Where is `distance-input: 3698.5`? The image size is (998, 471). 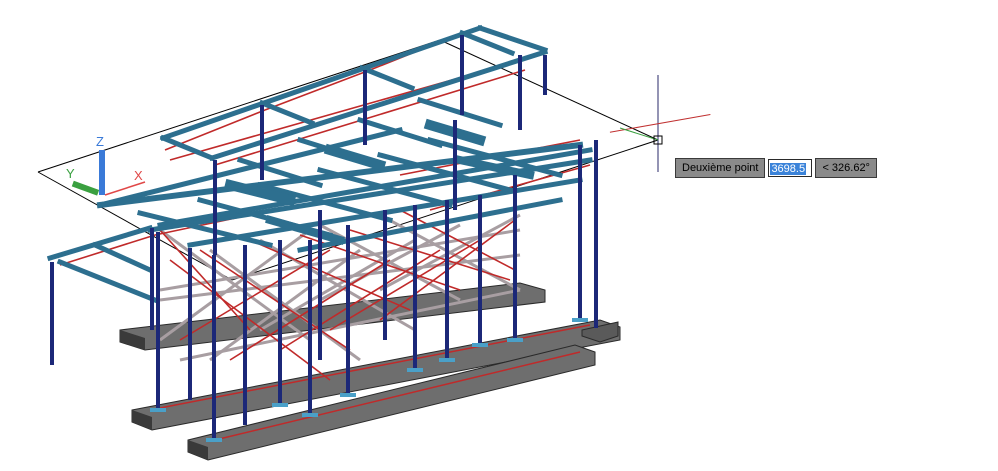
distance-input: 3698.5 is located at coordinates (790, 168).